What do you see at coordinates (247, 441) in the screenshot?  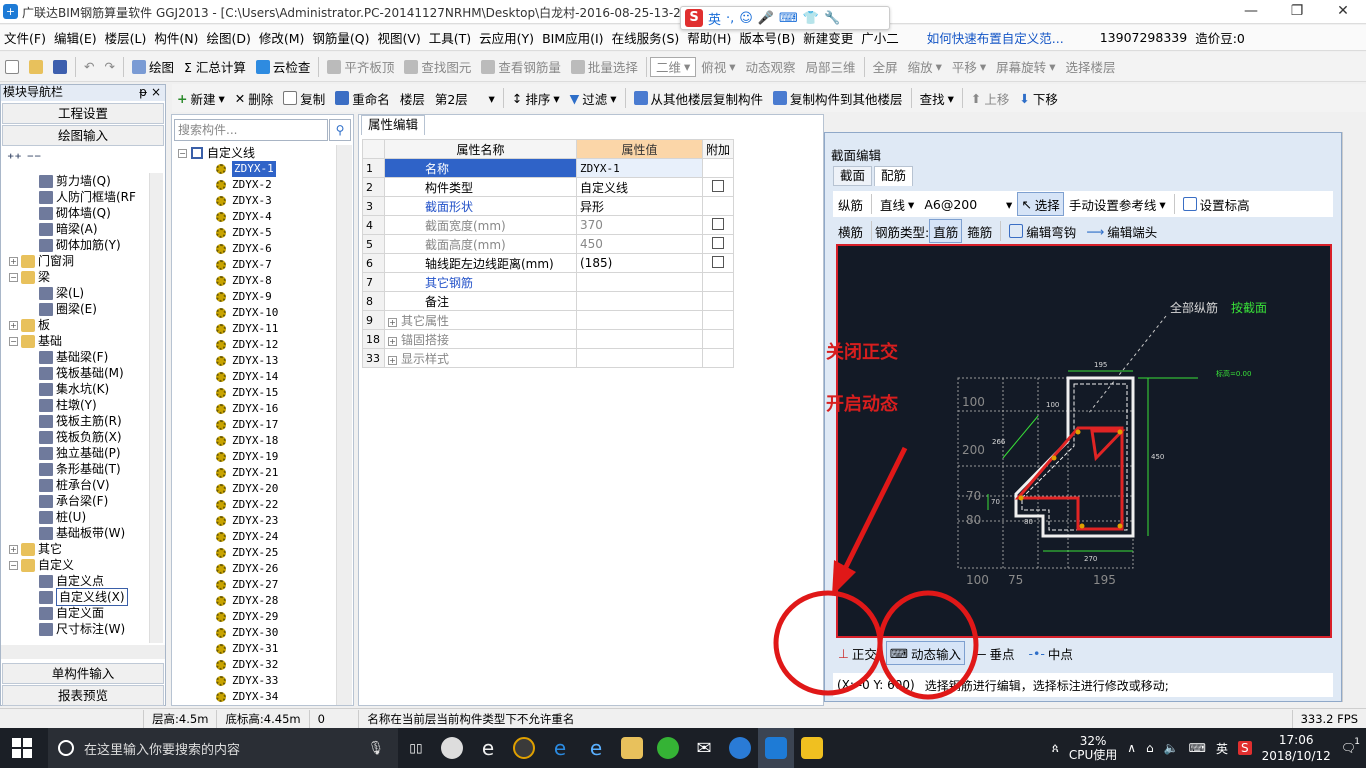 I see `component-list-item: ZDYX-18` at bounding box center [247, 441].